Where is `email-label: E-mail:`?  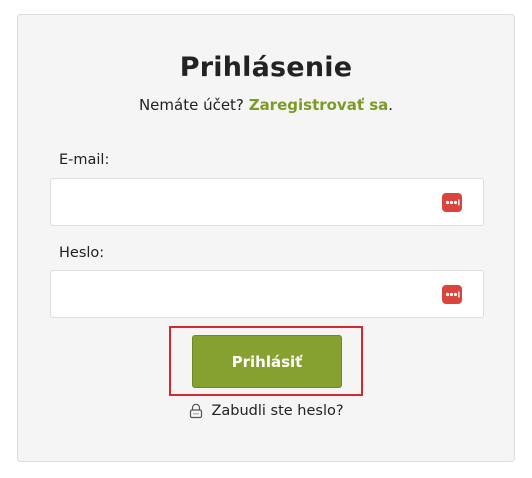 email-label: E-mail: is located at coordinates (84, 160).